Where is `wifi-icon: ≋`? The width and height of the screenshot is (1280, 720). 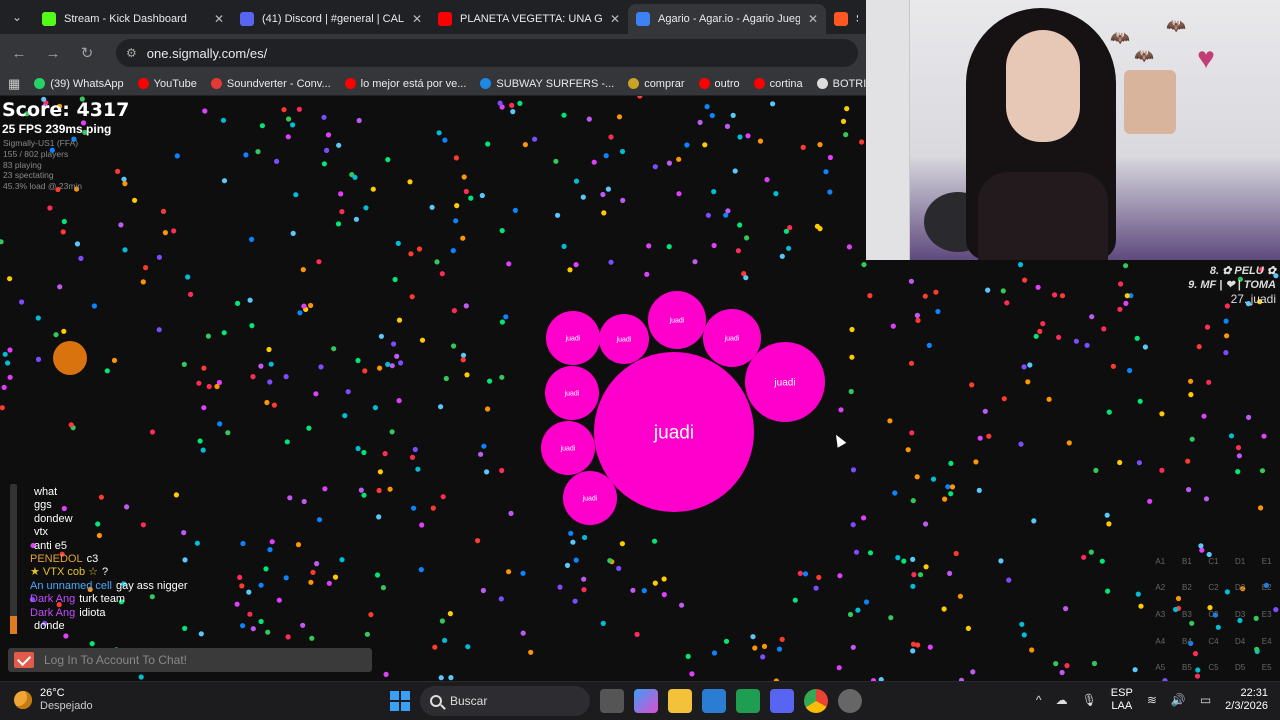
wifi-icon: ≋ is located at coordinates (1152, 700).